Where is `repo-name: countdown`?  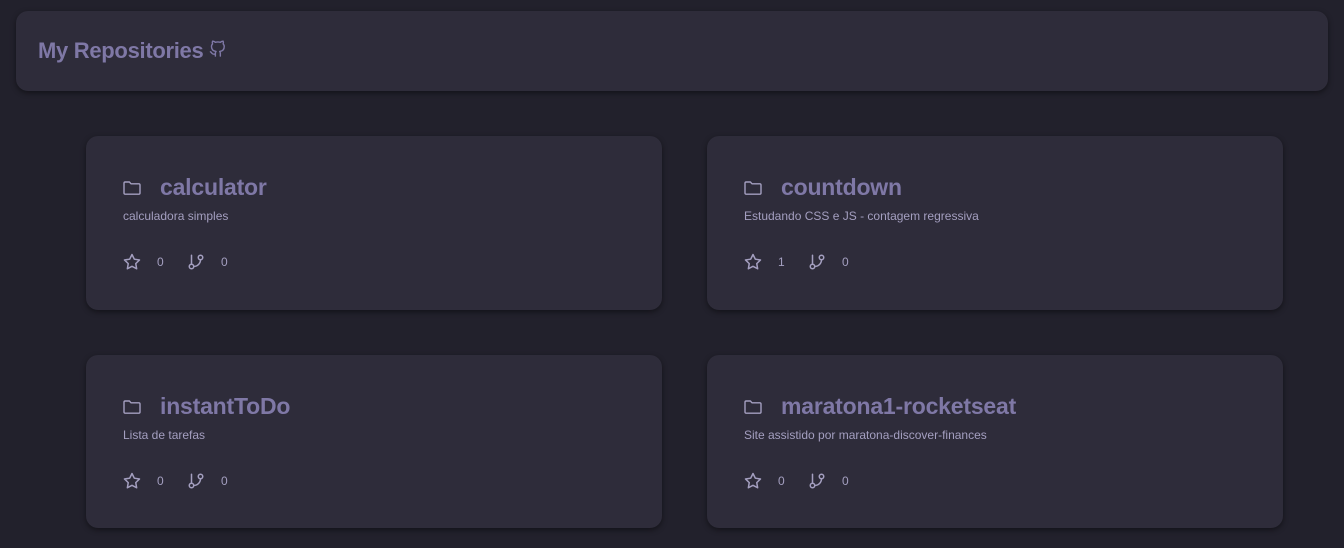
repo-name: countdown is located at coordinates (841, 187).